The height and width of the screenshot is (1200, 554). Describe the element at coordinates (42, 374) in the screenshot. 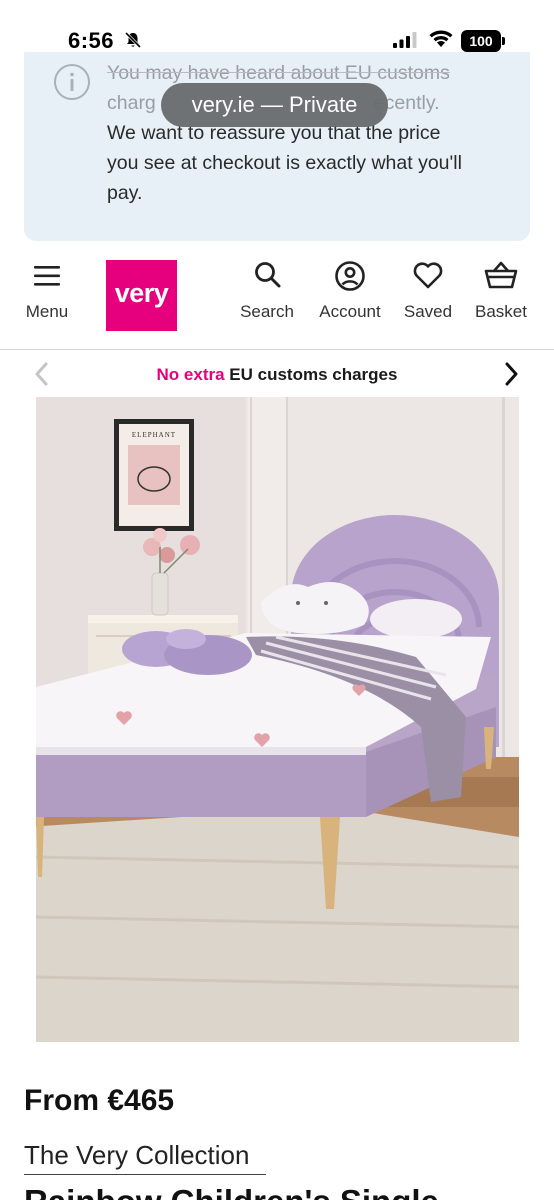

I see `chevron-left-icon` at that location.